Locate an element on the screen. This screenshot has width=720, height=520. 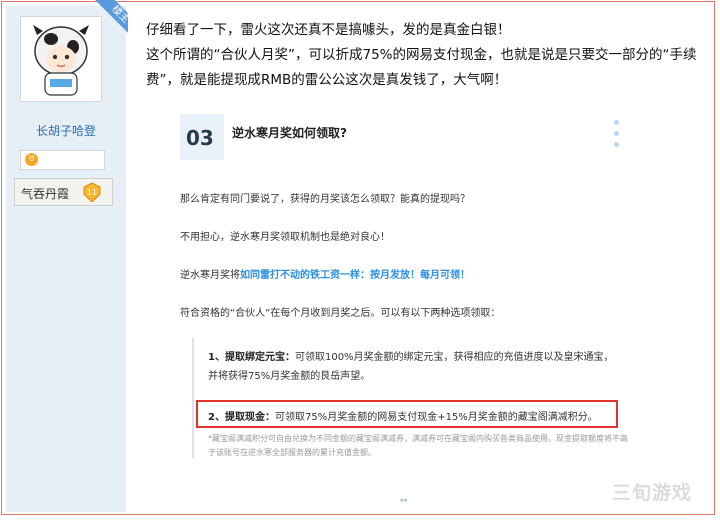
section-number-box: 03 is located at coordinates (202, 137).